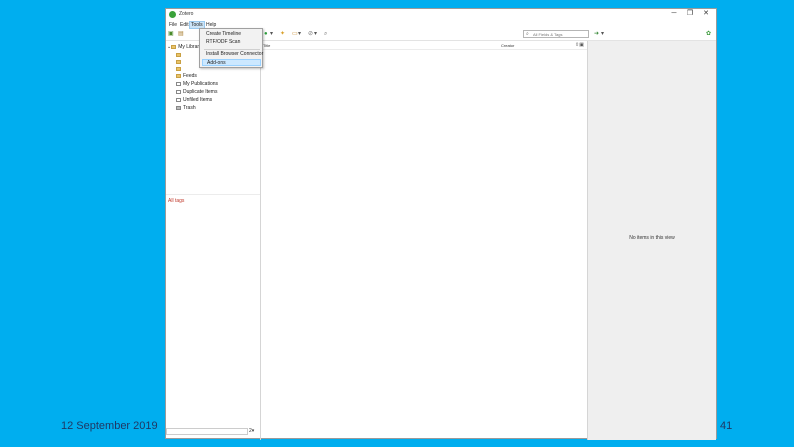 This screenshot has width=794, height=447. I want to click on search-placeholder: All Fields & Tags, so click(548, 34).